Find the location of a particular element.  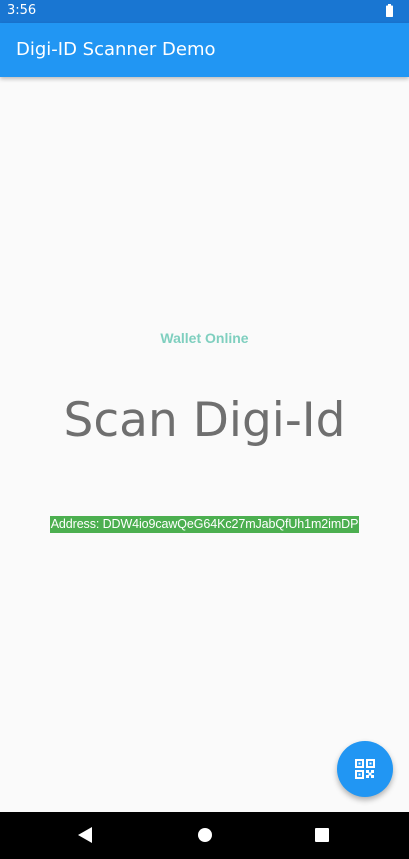

qr-code-icon is located at coordinates (365, 769).